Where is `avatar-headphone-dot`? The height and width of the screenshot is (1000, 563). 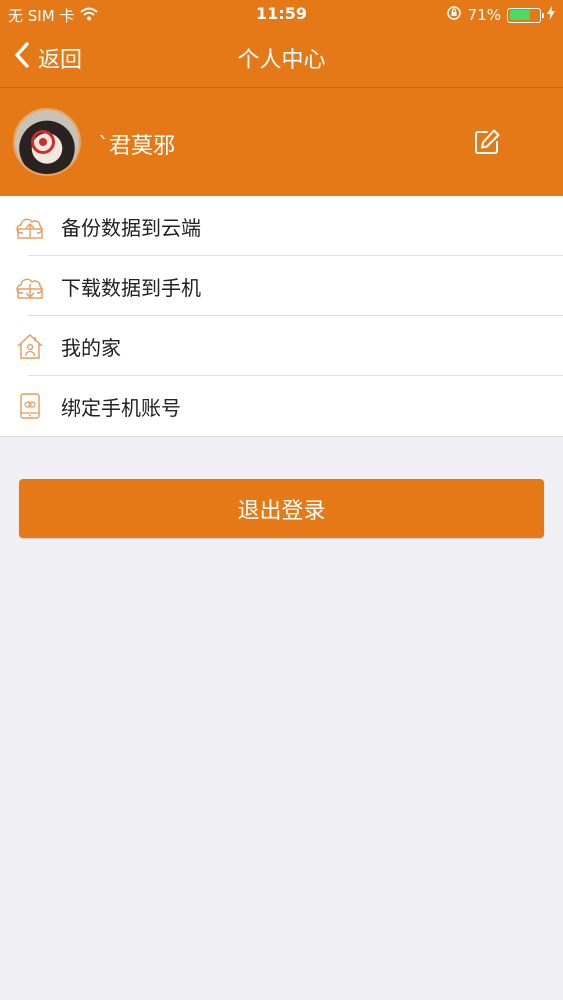 avatar-headphone-dot is located at coordinates (43, 142).